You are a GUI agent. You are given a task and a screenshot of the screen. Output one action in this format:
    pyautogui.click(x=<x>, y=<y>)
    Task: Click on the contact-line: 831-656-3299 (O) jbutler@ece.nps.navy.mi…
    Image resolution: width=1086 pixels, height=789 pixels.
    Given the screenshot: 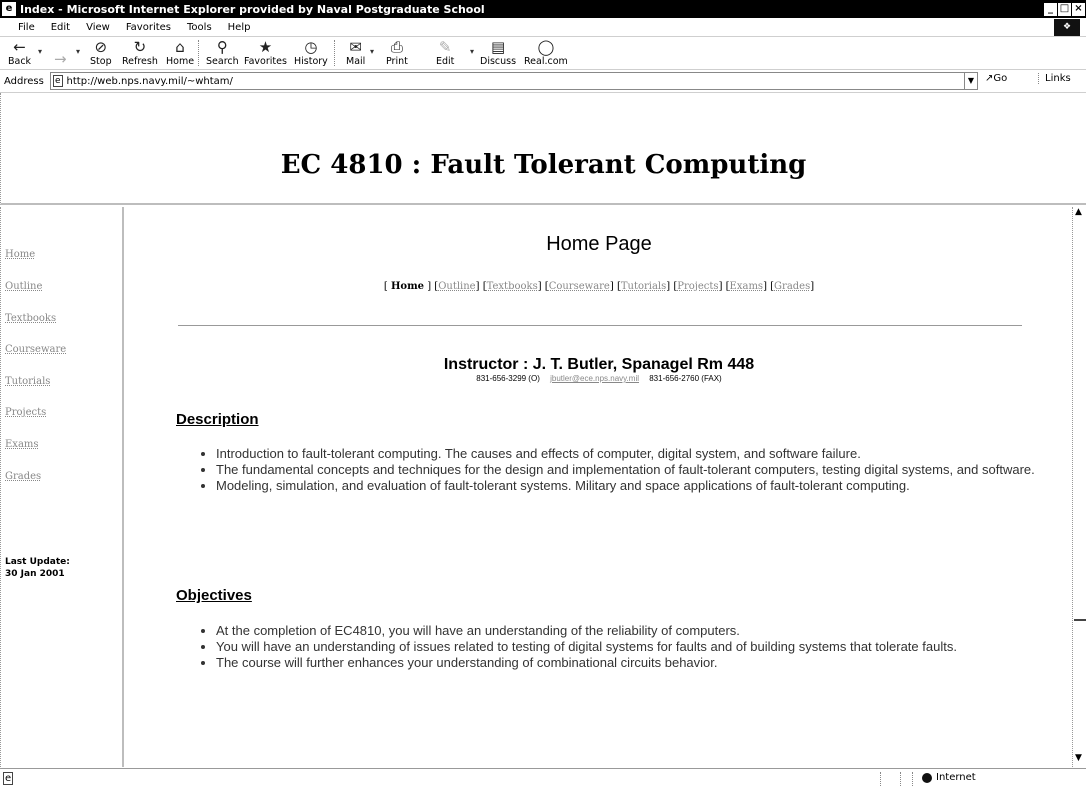 What is the action you would take?
    pyautogui.click(x=599, y=378)
    